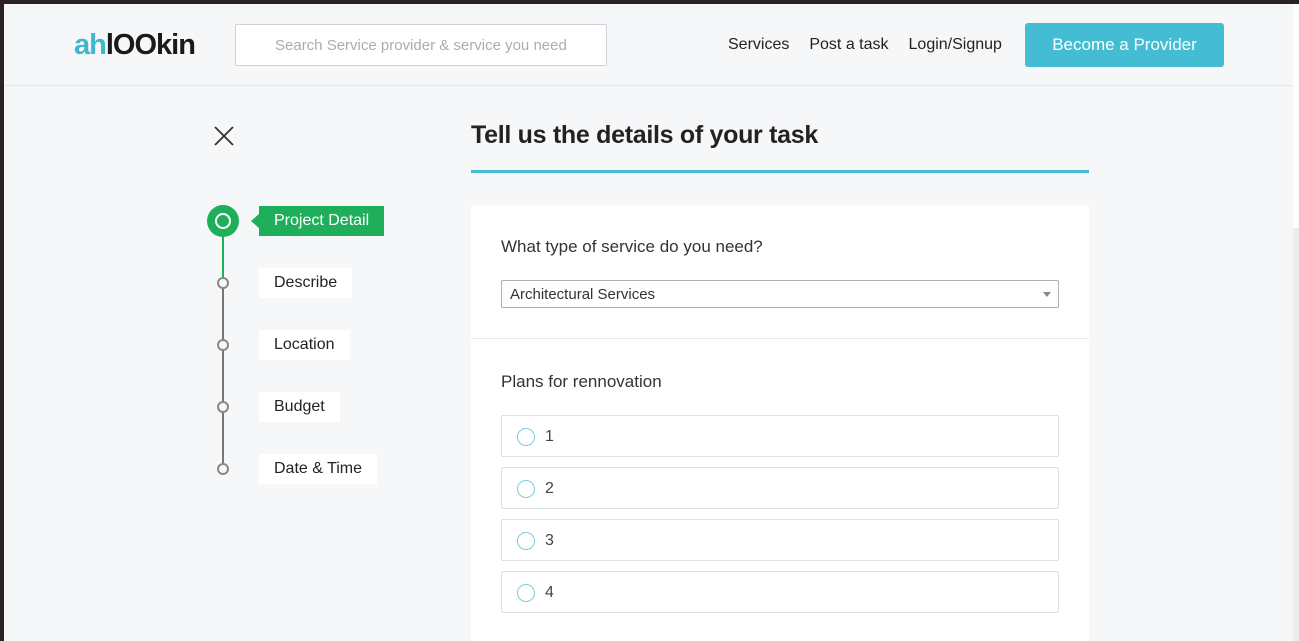 The image size is (1299, 641). I want to click on divider, so click(780, 338).